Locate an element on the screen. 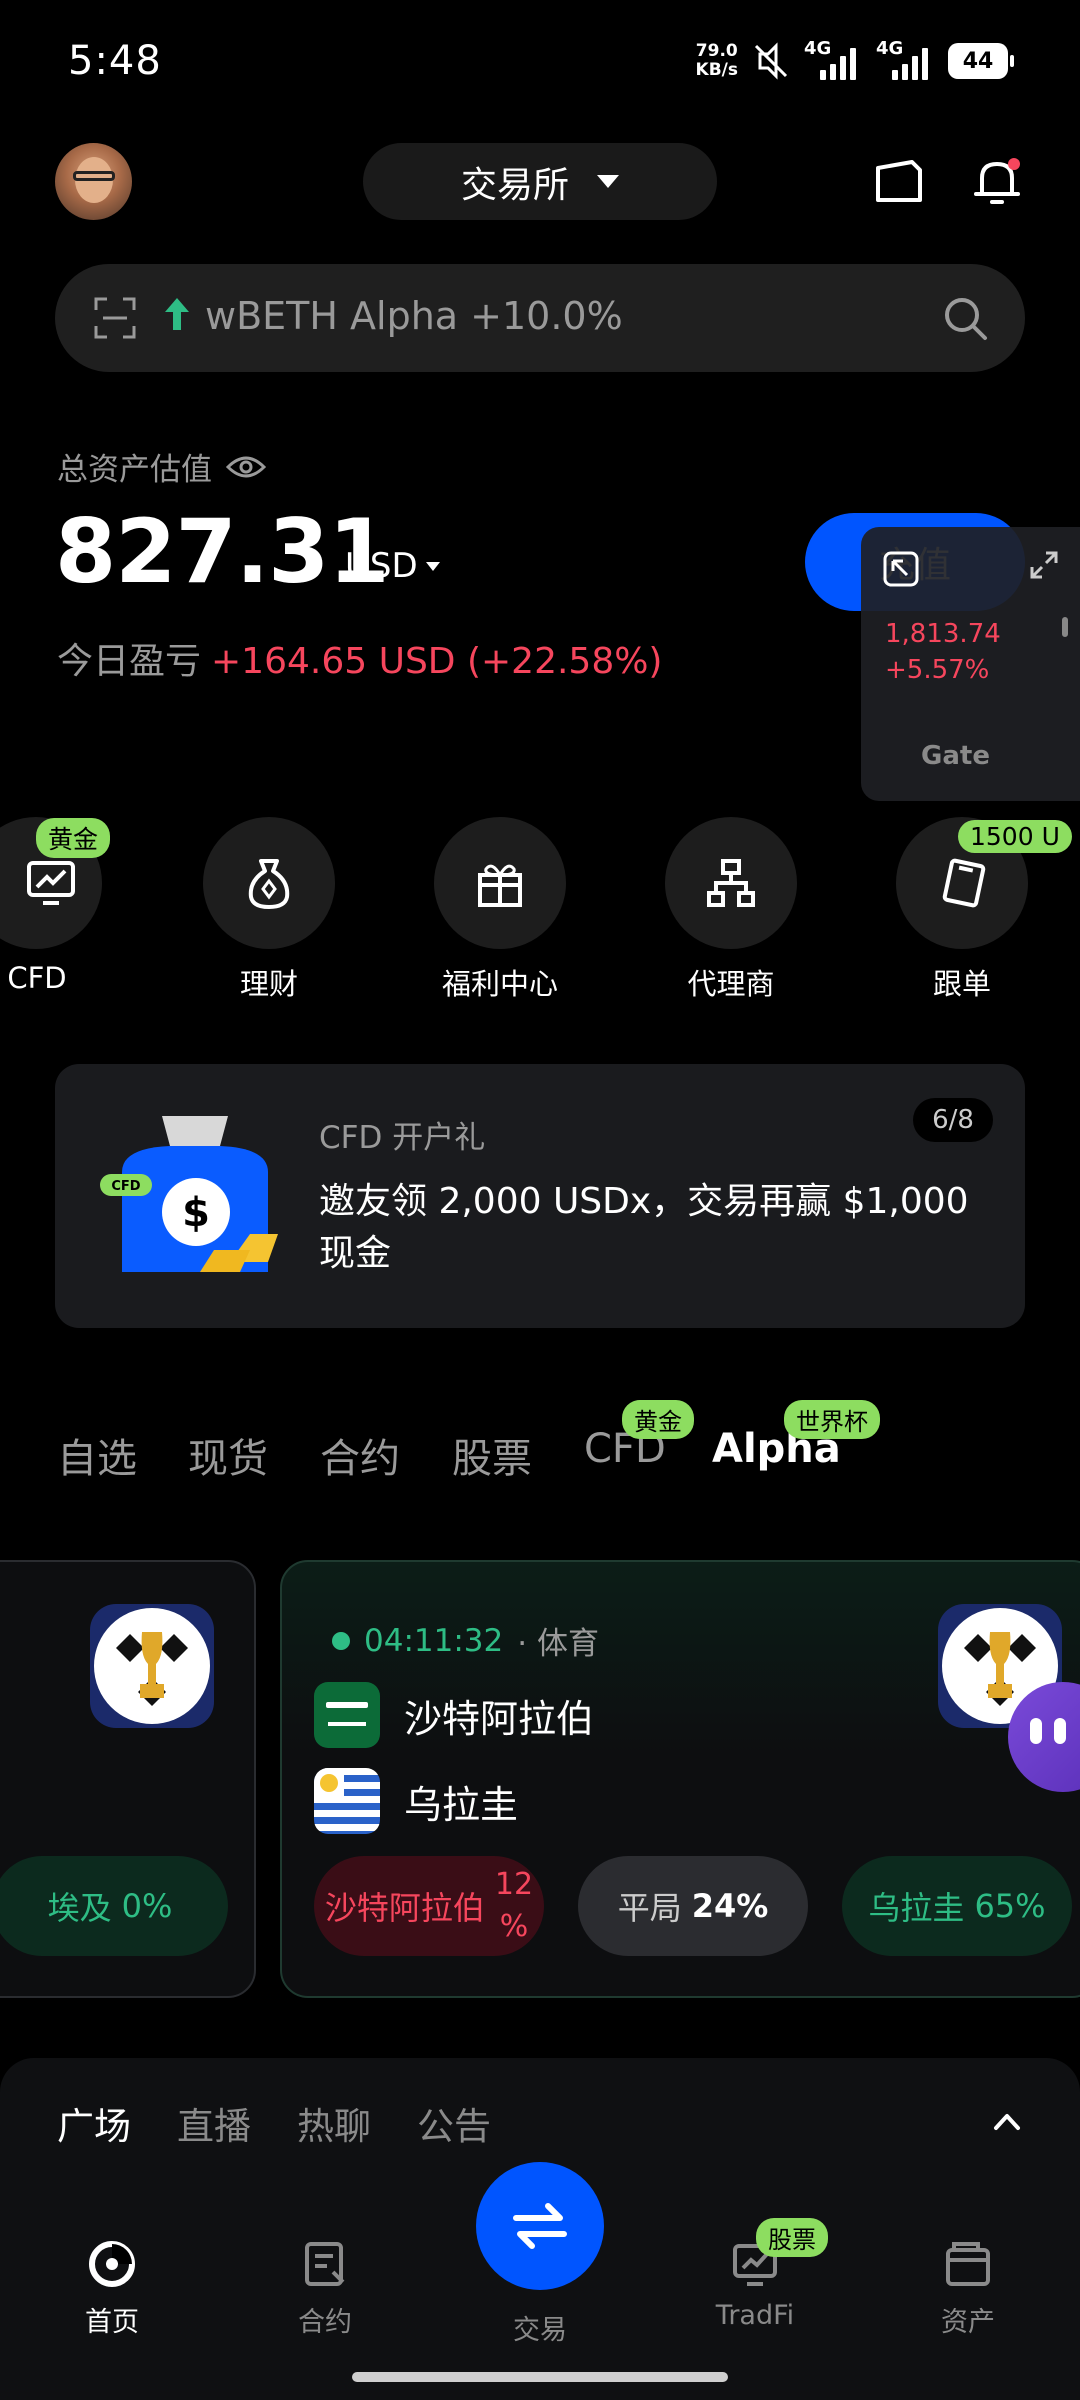 The image size is (1080, 2400). swap-icon is located at coordinates (540, 2226).